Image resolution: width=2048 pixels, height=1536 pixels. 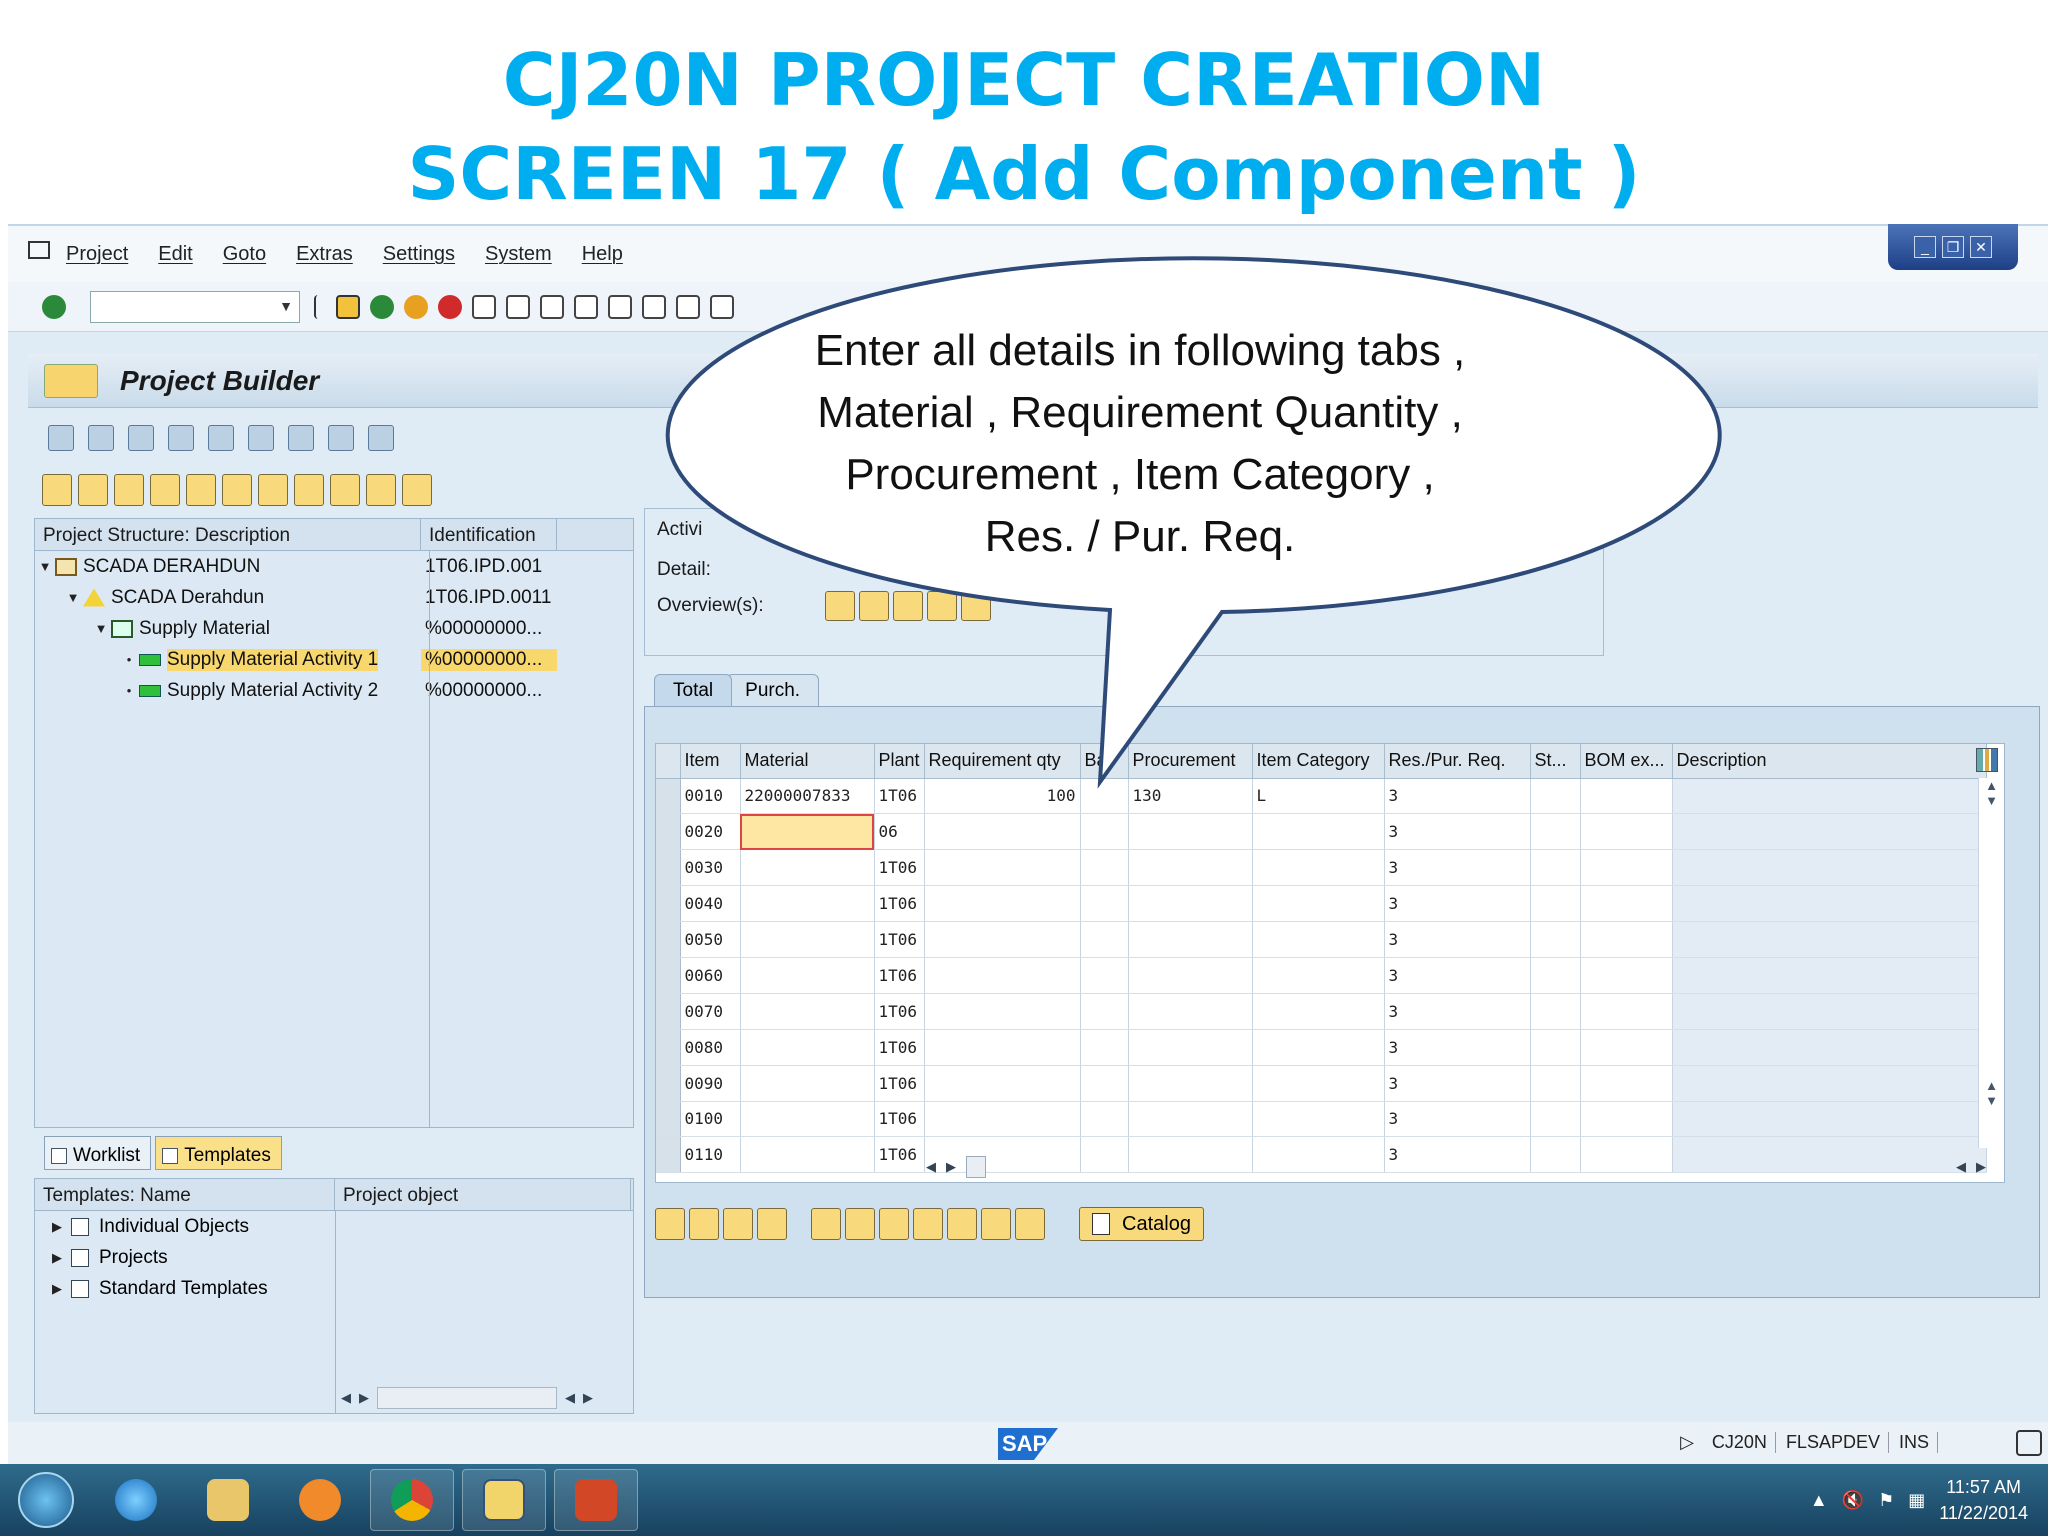 I want to click on delete-icon, so click(x=273, y=490).